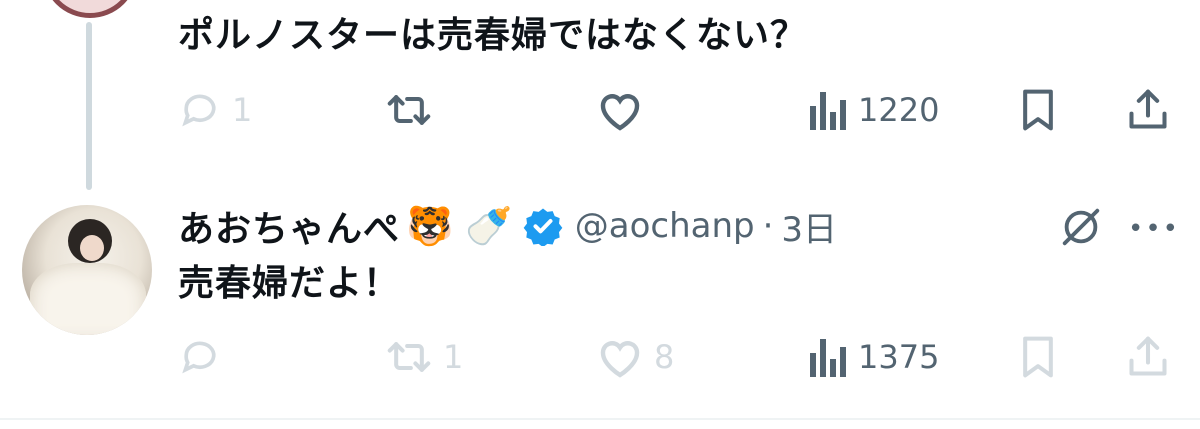 Image resolution: width=1200 pixels, height=429 pixels. I want to click on previous-views-button: 1220, so click(873, 110).